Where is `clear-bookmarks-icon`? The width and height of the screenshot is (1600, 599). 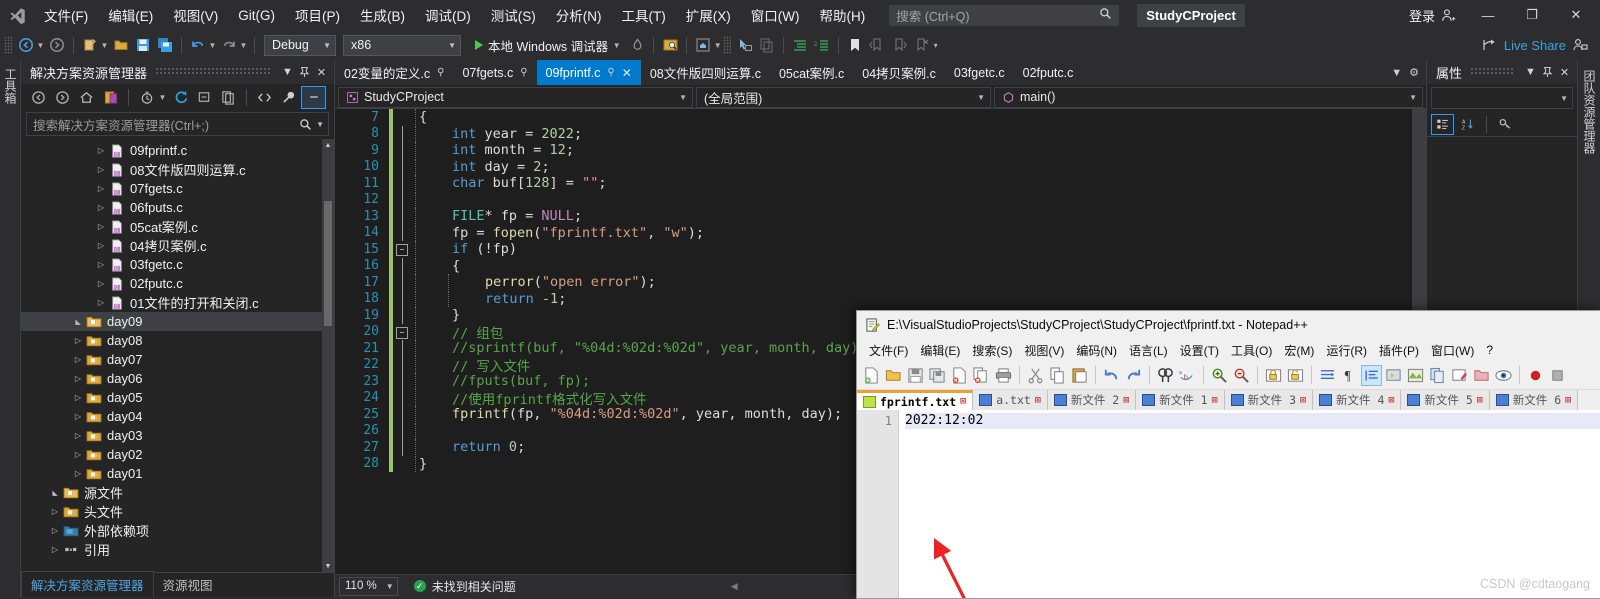 clear-bookmarks-icon is located at coordinates (921, 45).